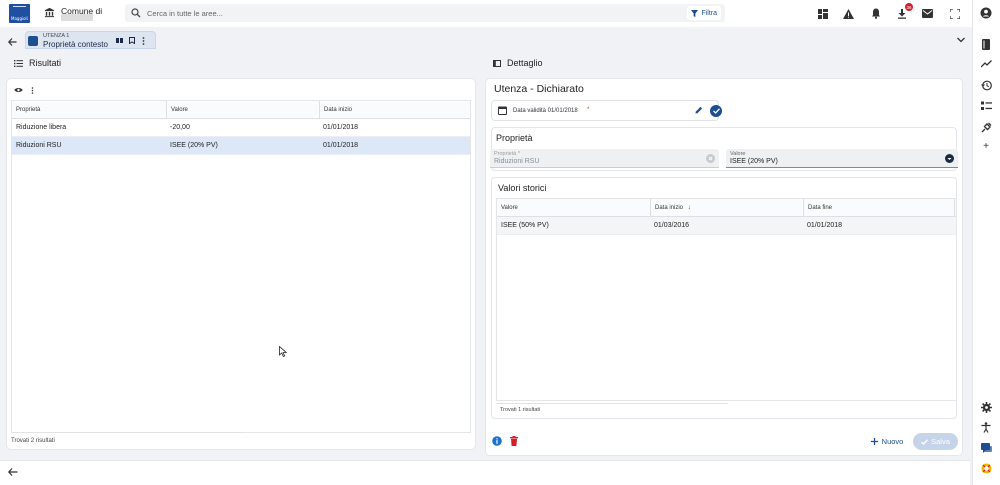  What do you see at coordinates (49, 12) in the screenshot?
I see `municipality-icon` at bounding box center [49, 12].